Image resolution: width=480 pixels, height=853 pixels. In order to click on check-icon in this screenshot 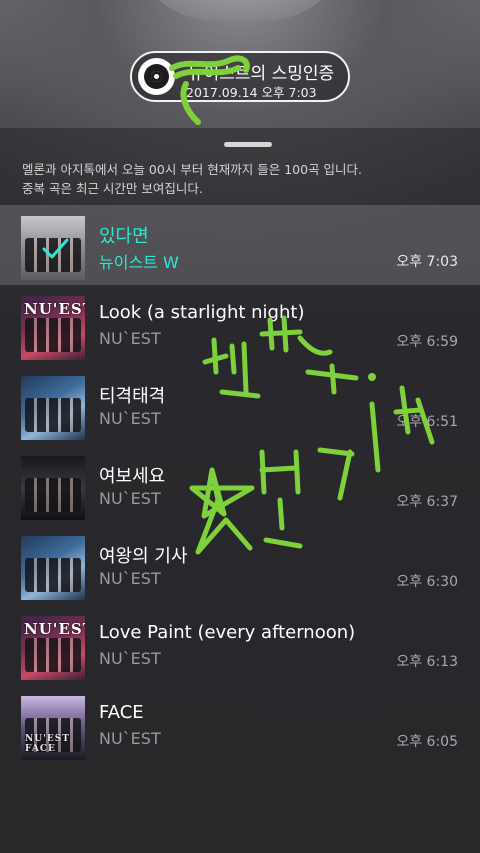, I will do `click(55, 248)`.